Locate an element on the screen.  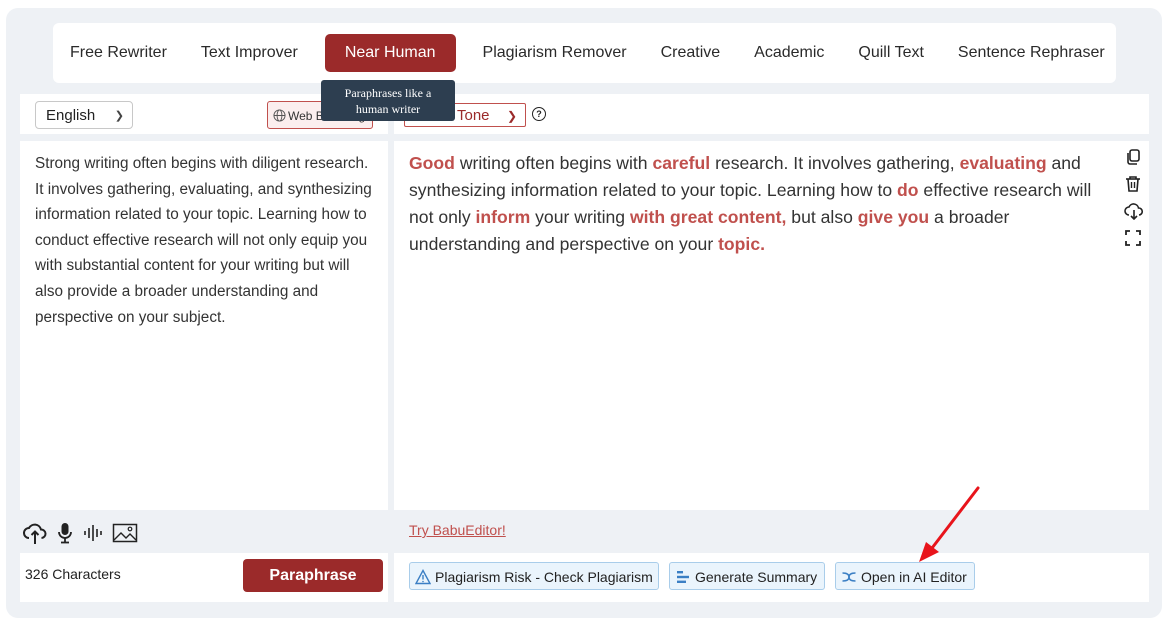
generate-summary-button: Generate Summary is located at coordinates (747, 576).